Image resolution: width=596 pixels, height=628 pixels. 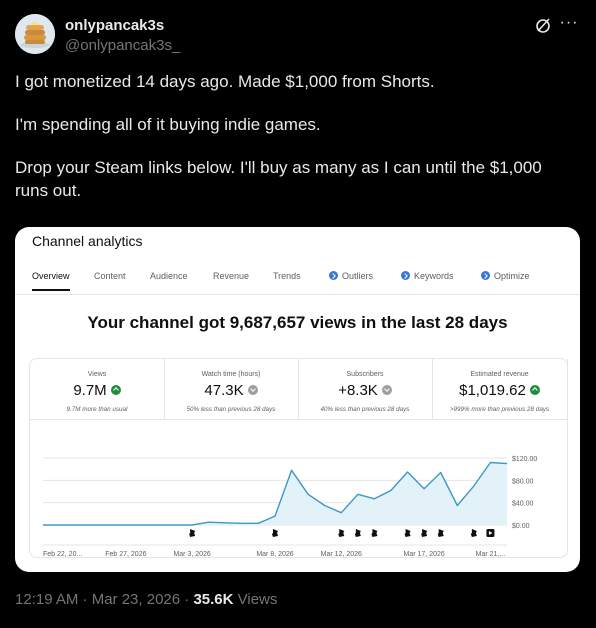 What do you see at coordinates (104, 599) in the screenshot?
I see `timestamp: 12:19 AM · Mar 23, 2026 ·` at bounding box center [104, 599].